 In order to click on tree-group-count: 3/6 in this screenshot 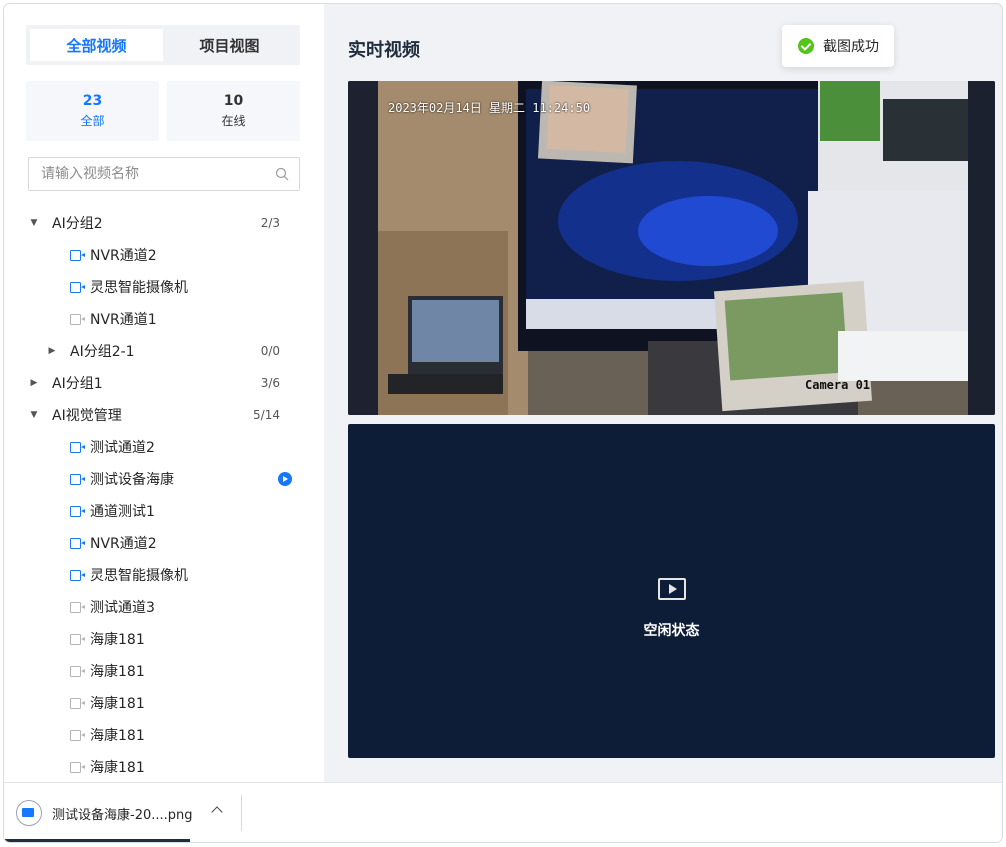, I will do `click(270, 383)`.